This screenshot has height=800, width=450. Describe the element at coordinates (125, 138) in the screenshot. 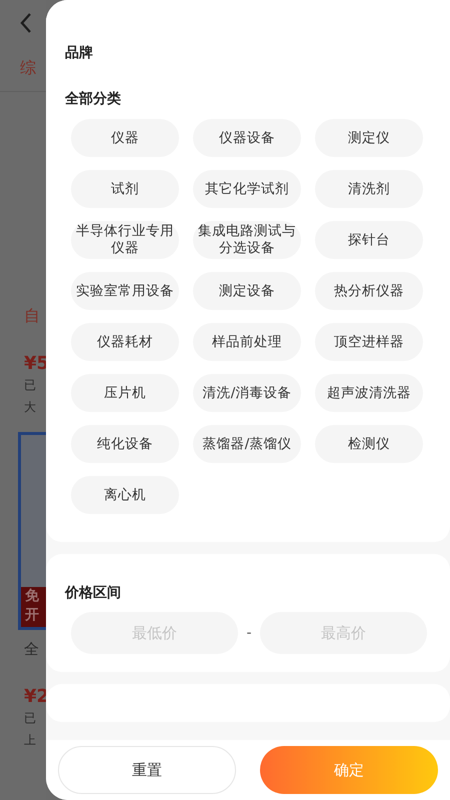

I see `category-chip: 仪器` at that location.